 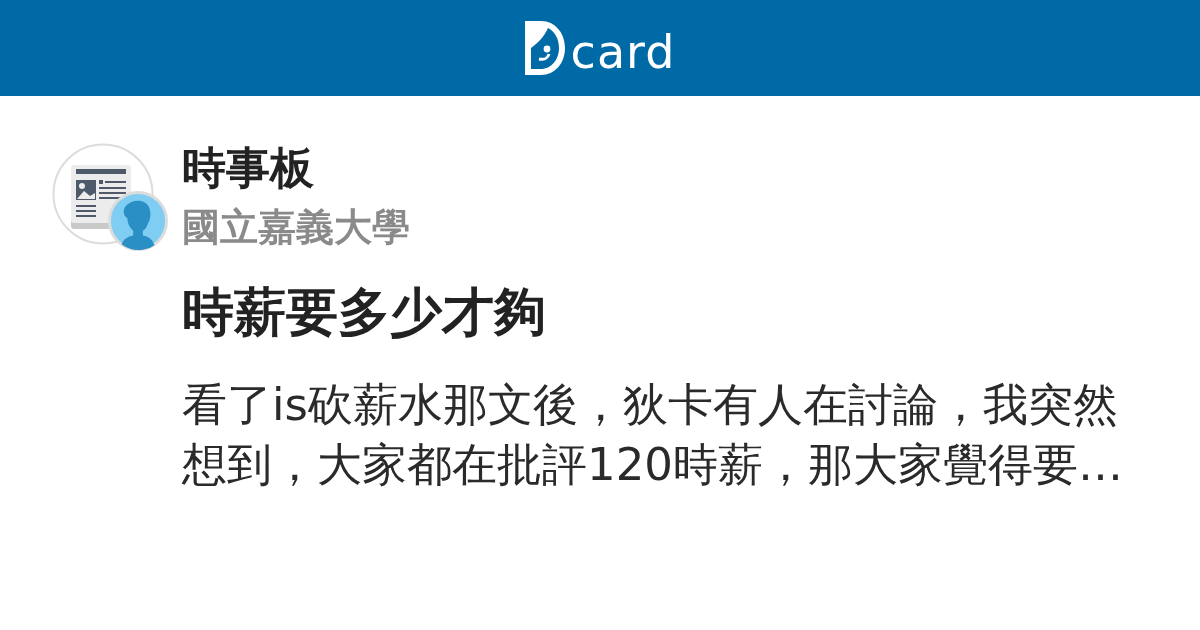 I want to click on user-avatar-icon, so click(x=138, y=221).